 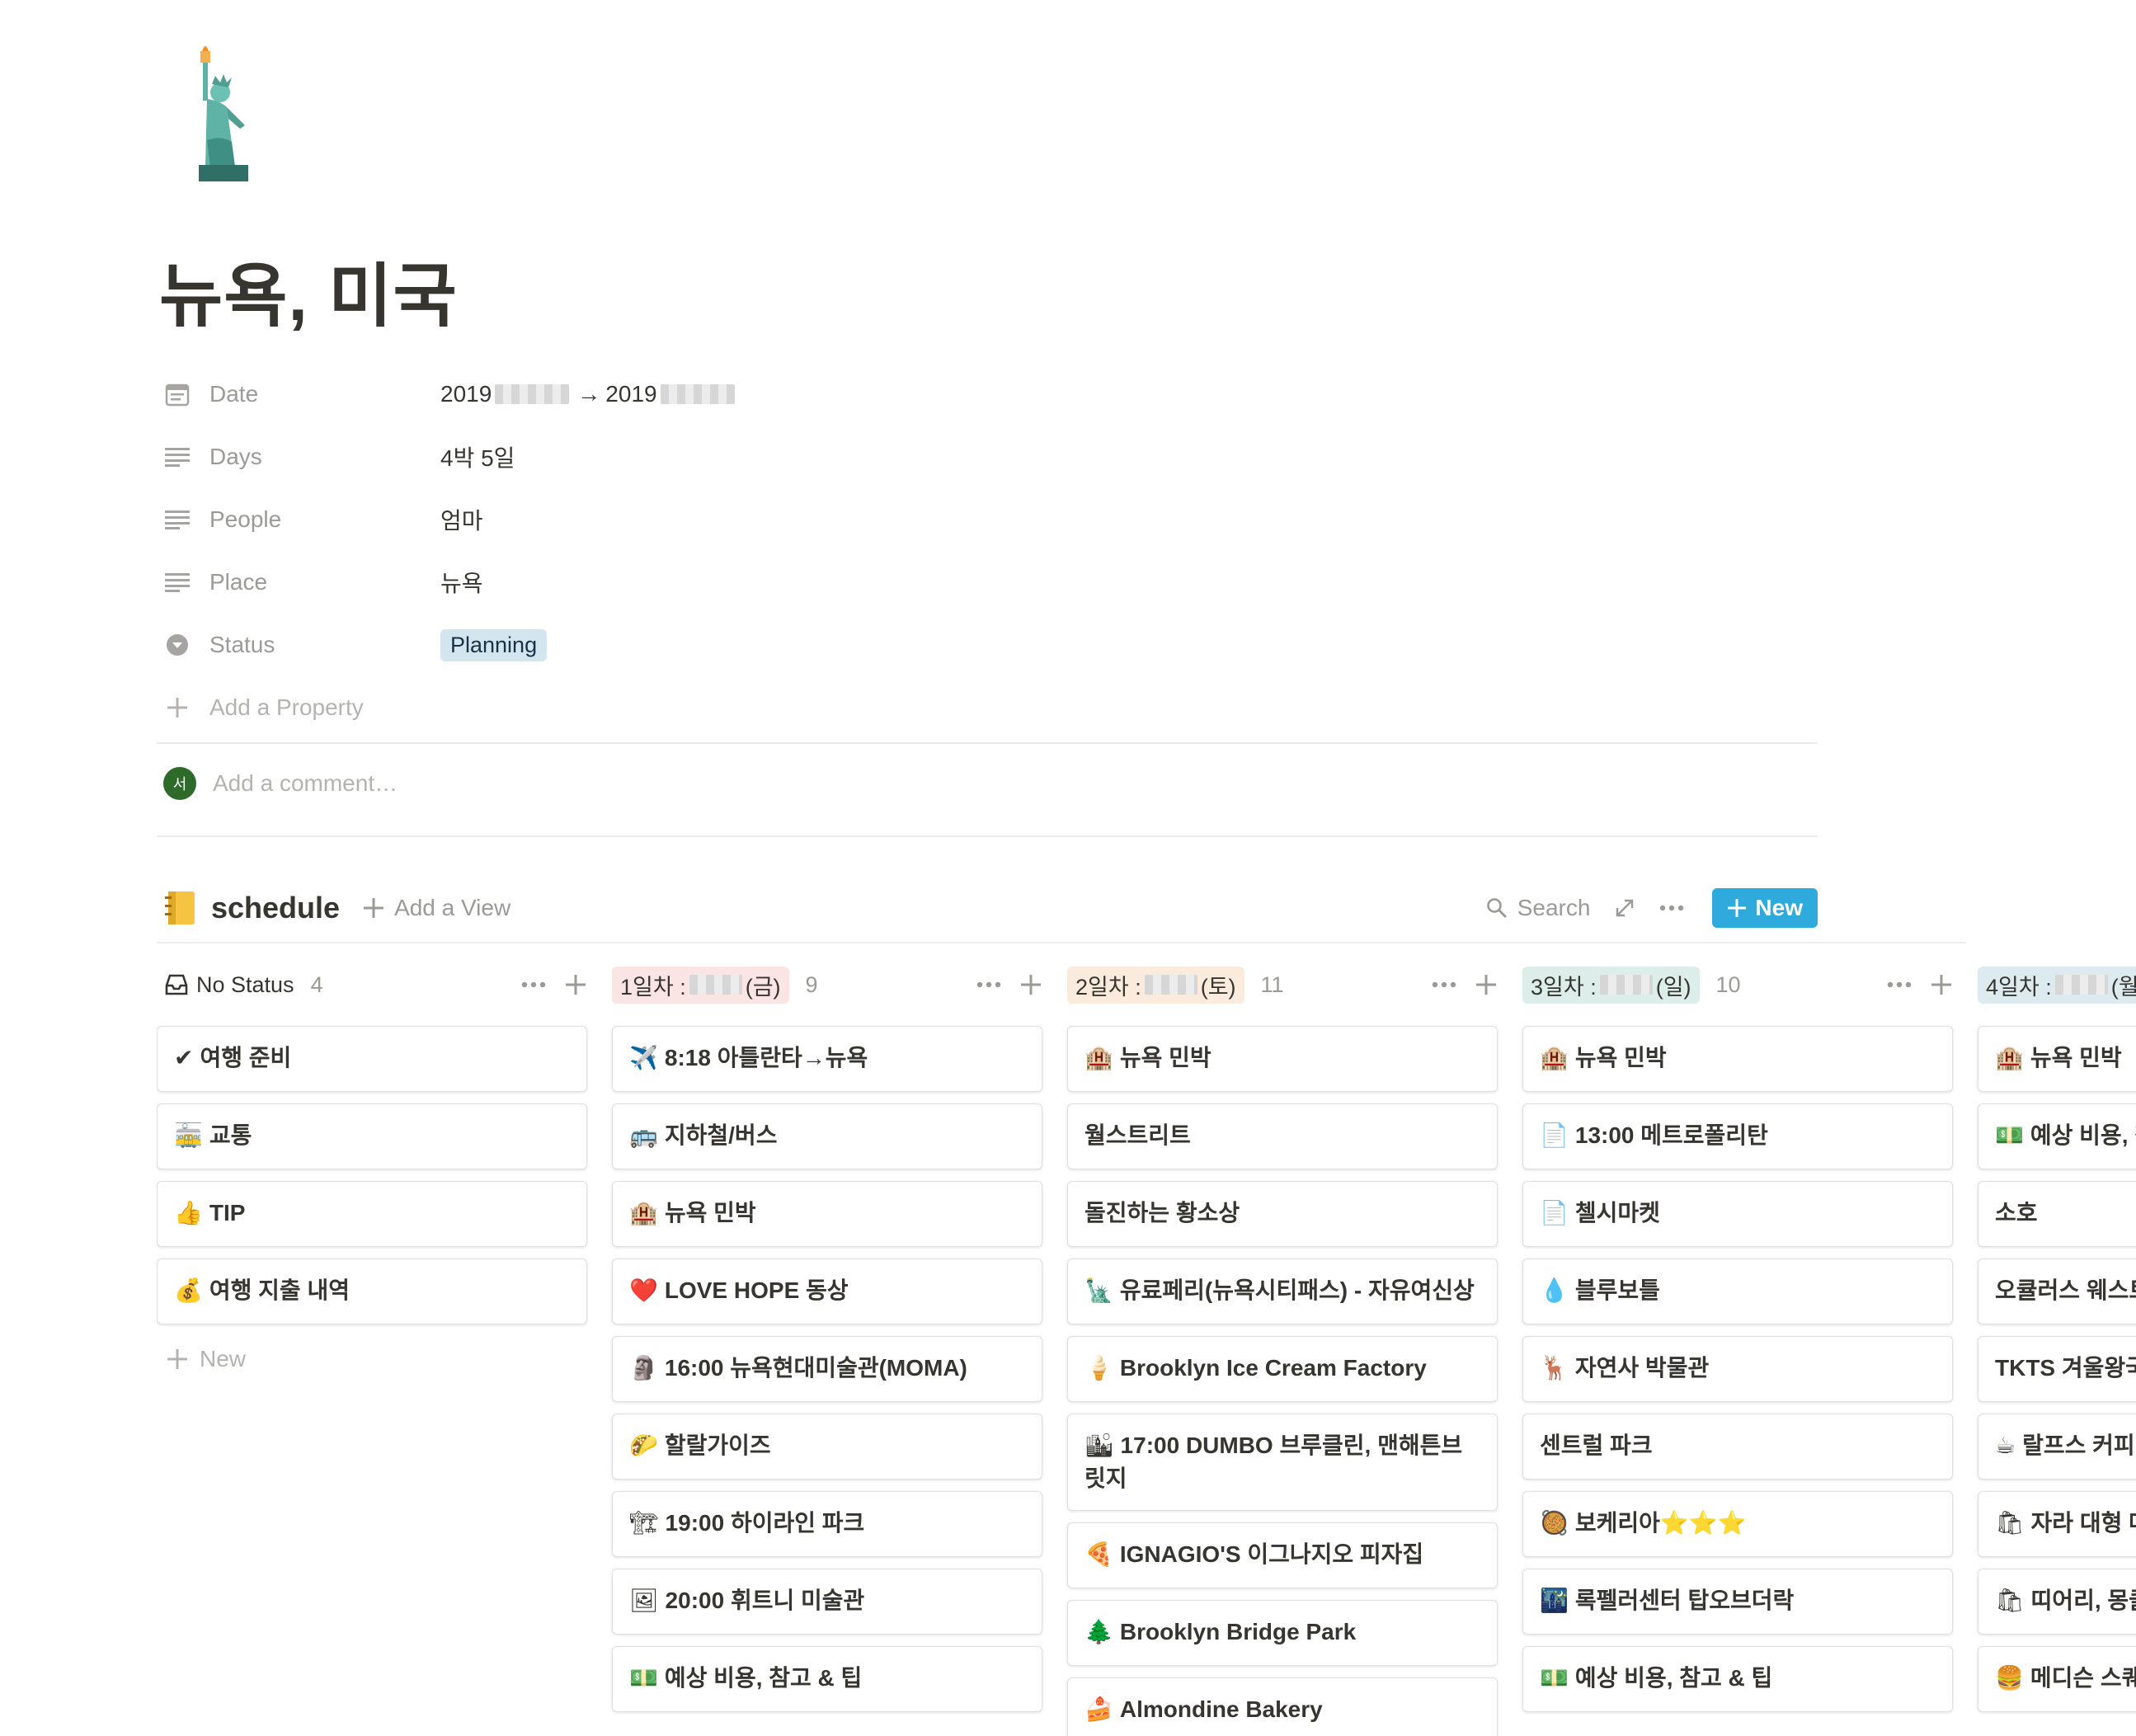 I want to click on card: 🚋 교통, so click(x=372, y=1136).